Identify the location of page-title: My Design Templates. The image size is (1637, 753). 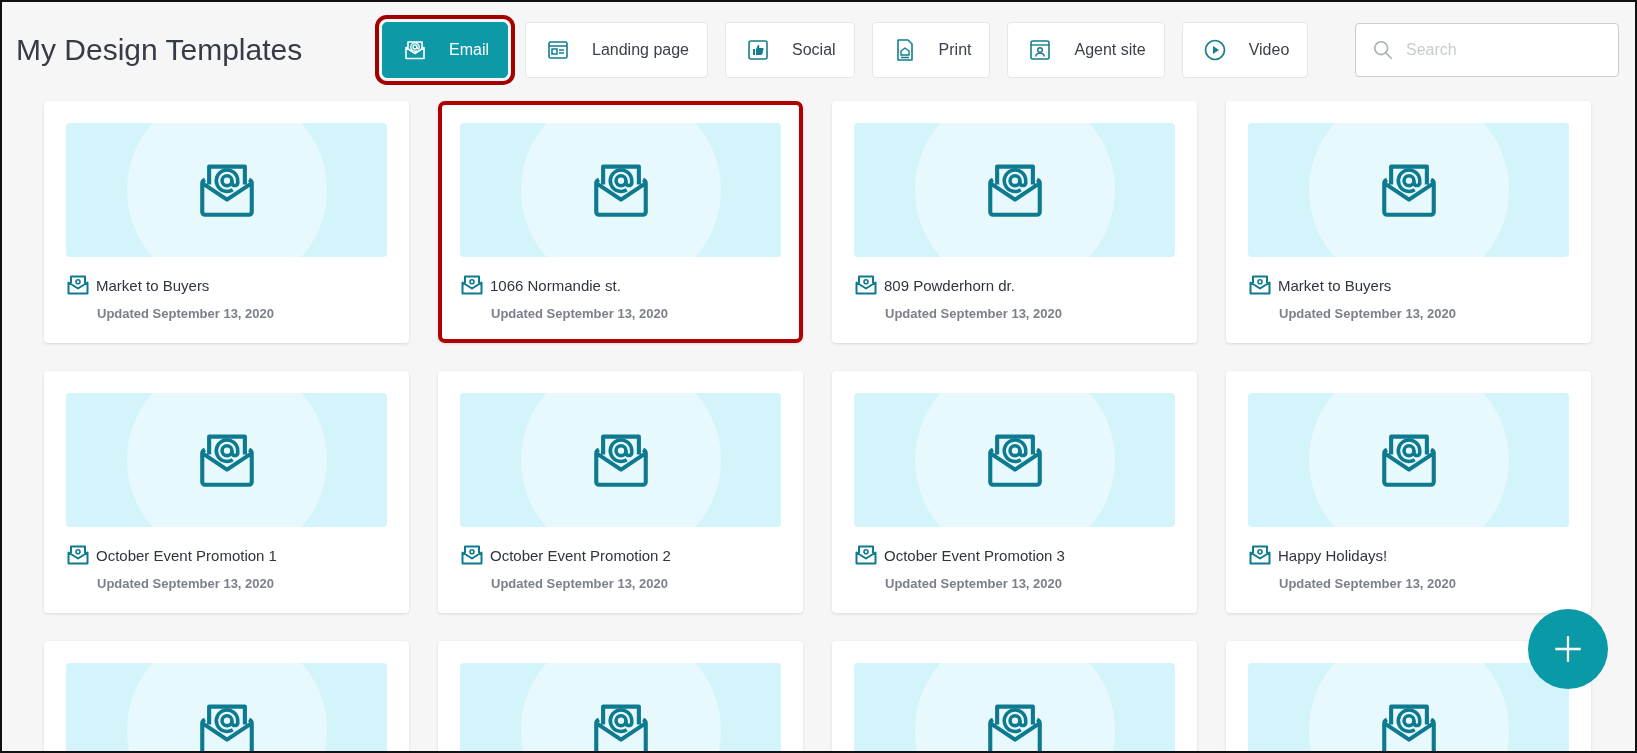
(160, 50).